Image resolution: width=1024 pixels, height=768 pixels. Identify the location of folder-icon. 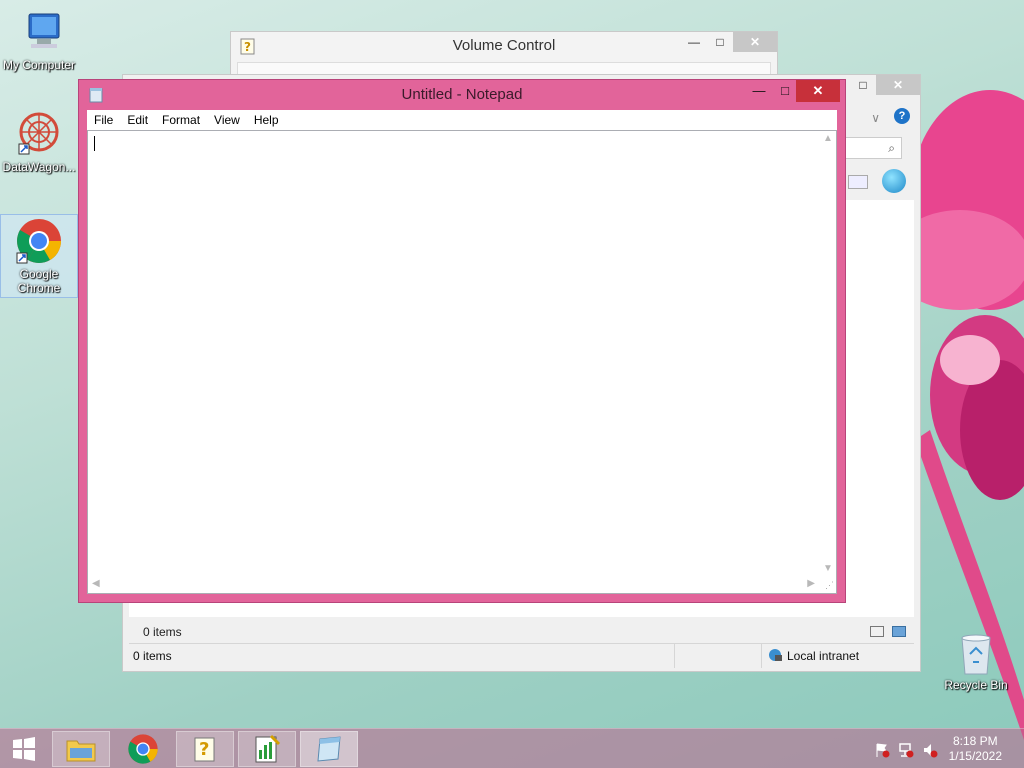
(81, 751).